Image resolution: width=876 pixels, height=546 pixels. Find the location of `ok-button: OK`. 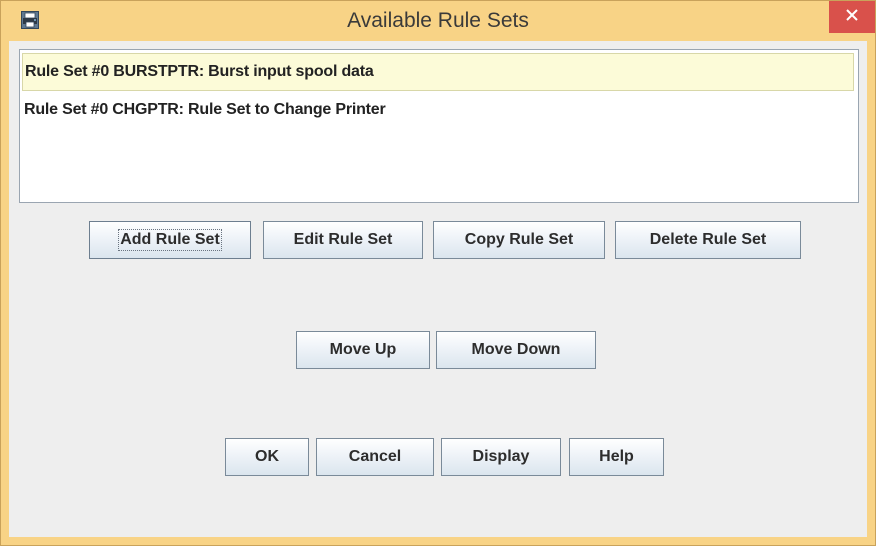

ok-button: OK is located at coordinates (267, 457).